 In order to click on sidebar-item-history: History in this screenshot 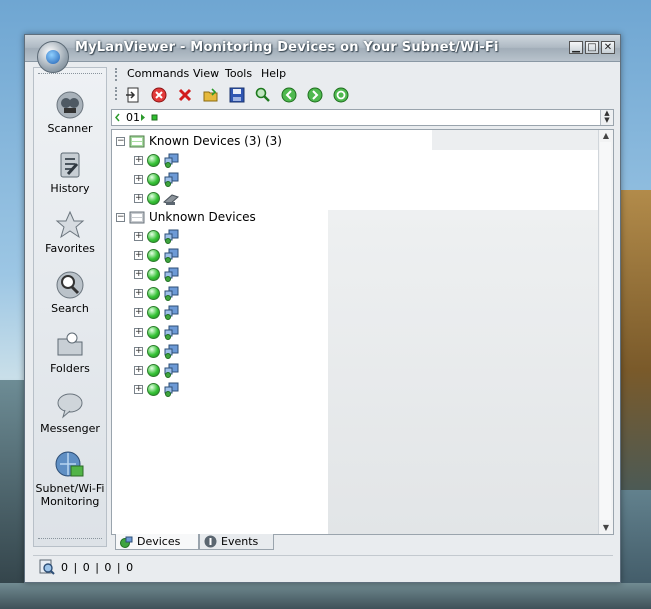, I will do `click(70, 172)`.